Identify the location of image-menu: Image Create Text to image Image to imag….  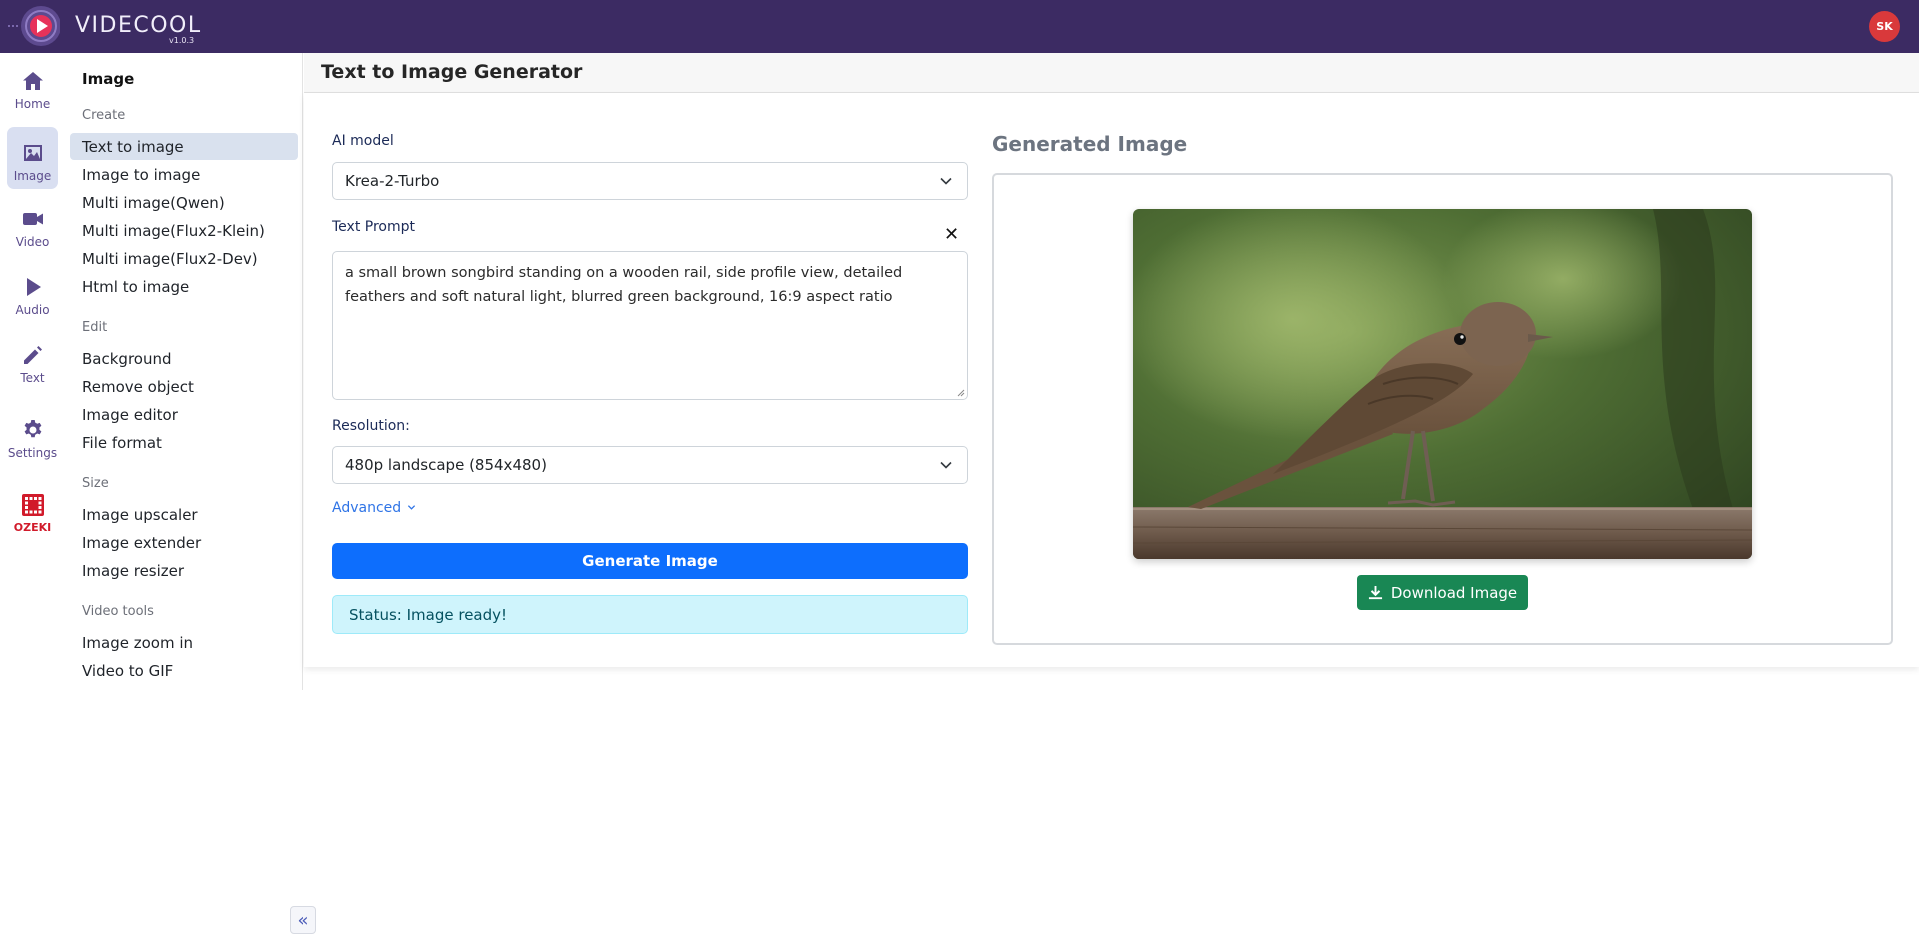
(184, 371).